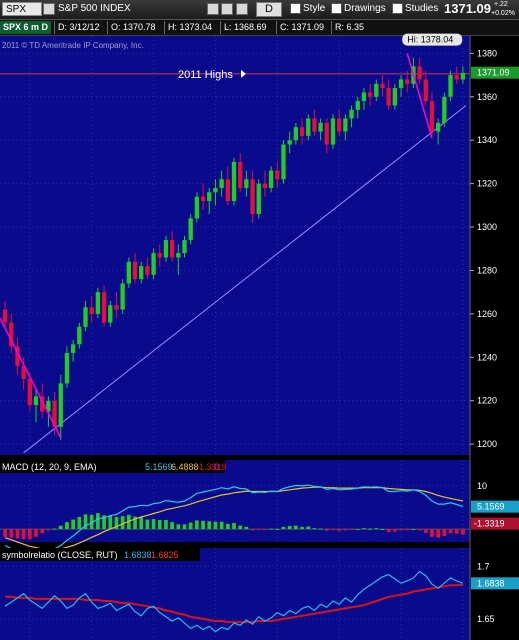 This screenshot has width=519, height=640. What do you see at coordinates (489, 524) in the screenshot?
I see `diff-value-tag-label: -1.3319` at bounding box center [489, 524].